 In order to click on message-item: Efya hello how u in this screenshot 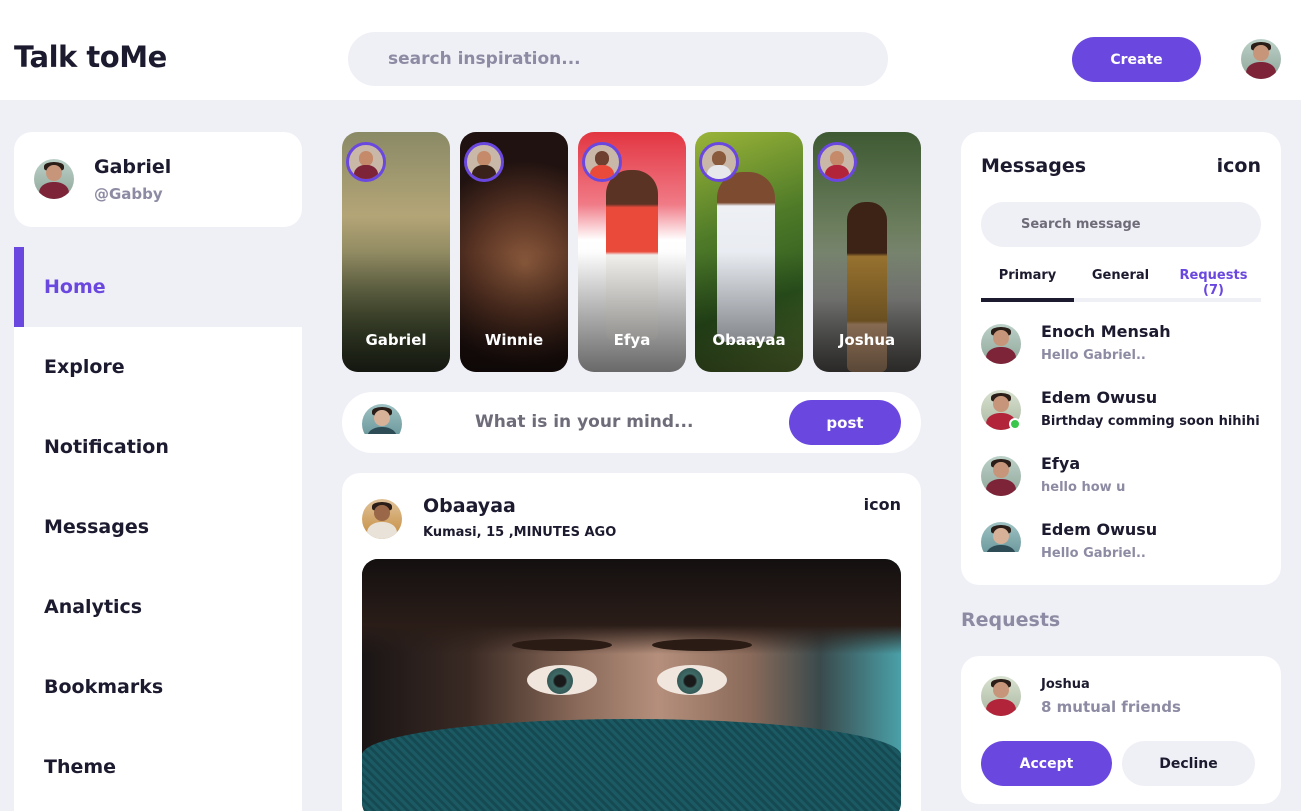, I will do `click(1121, 479)`.